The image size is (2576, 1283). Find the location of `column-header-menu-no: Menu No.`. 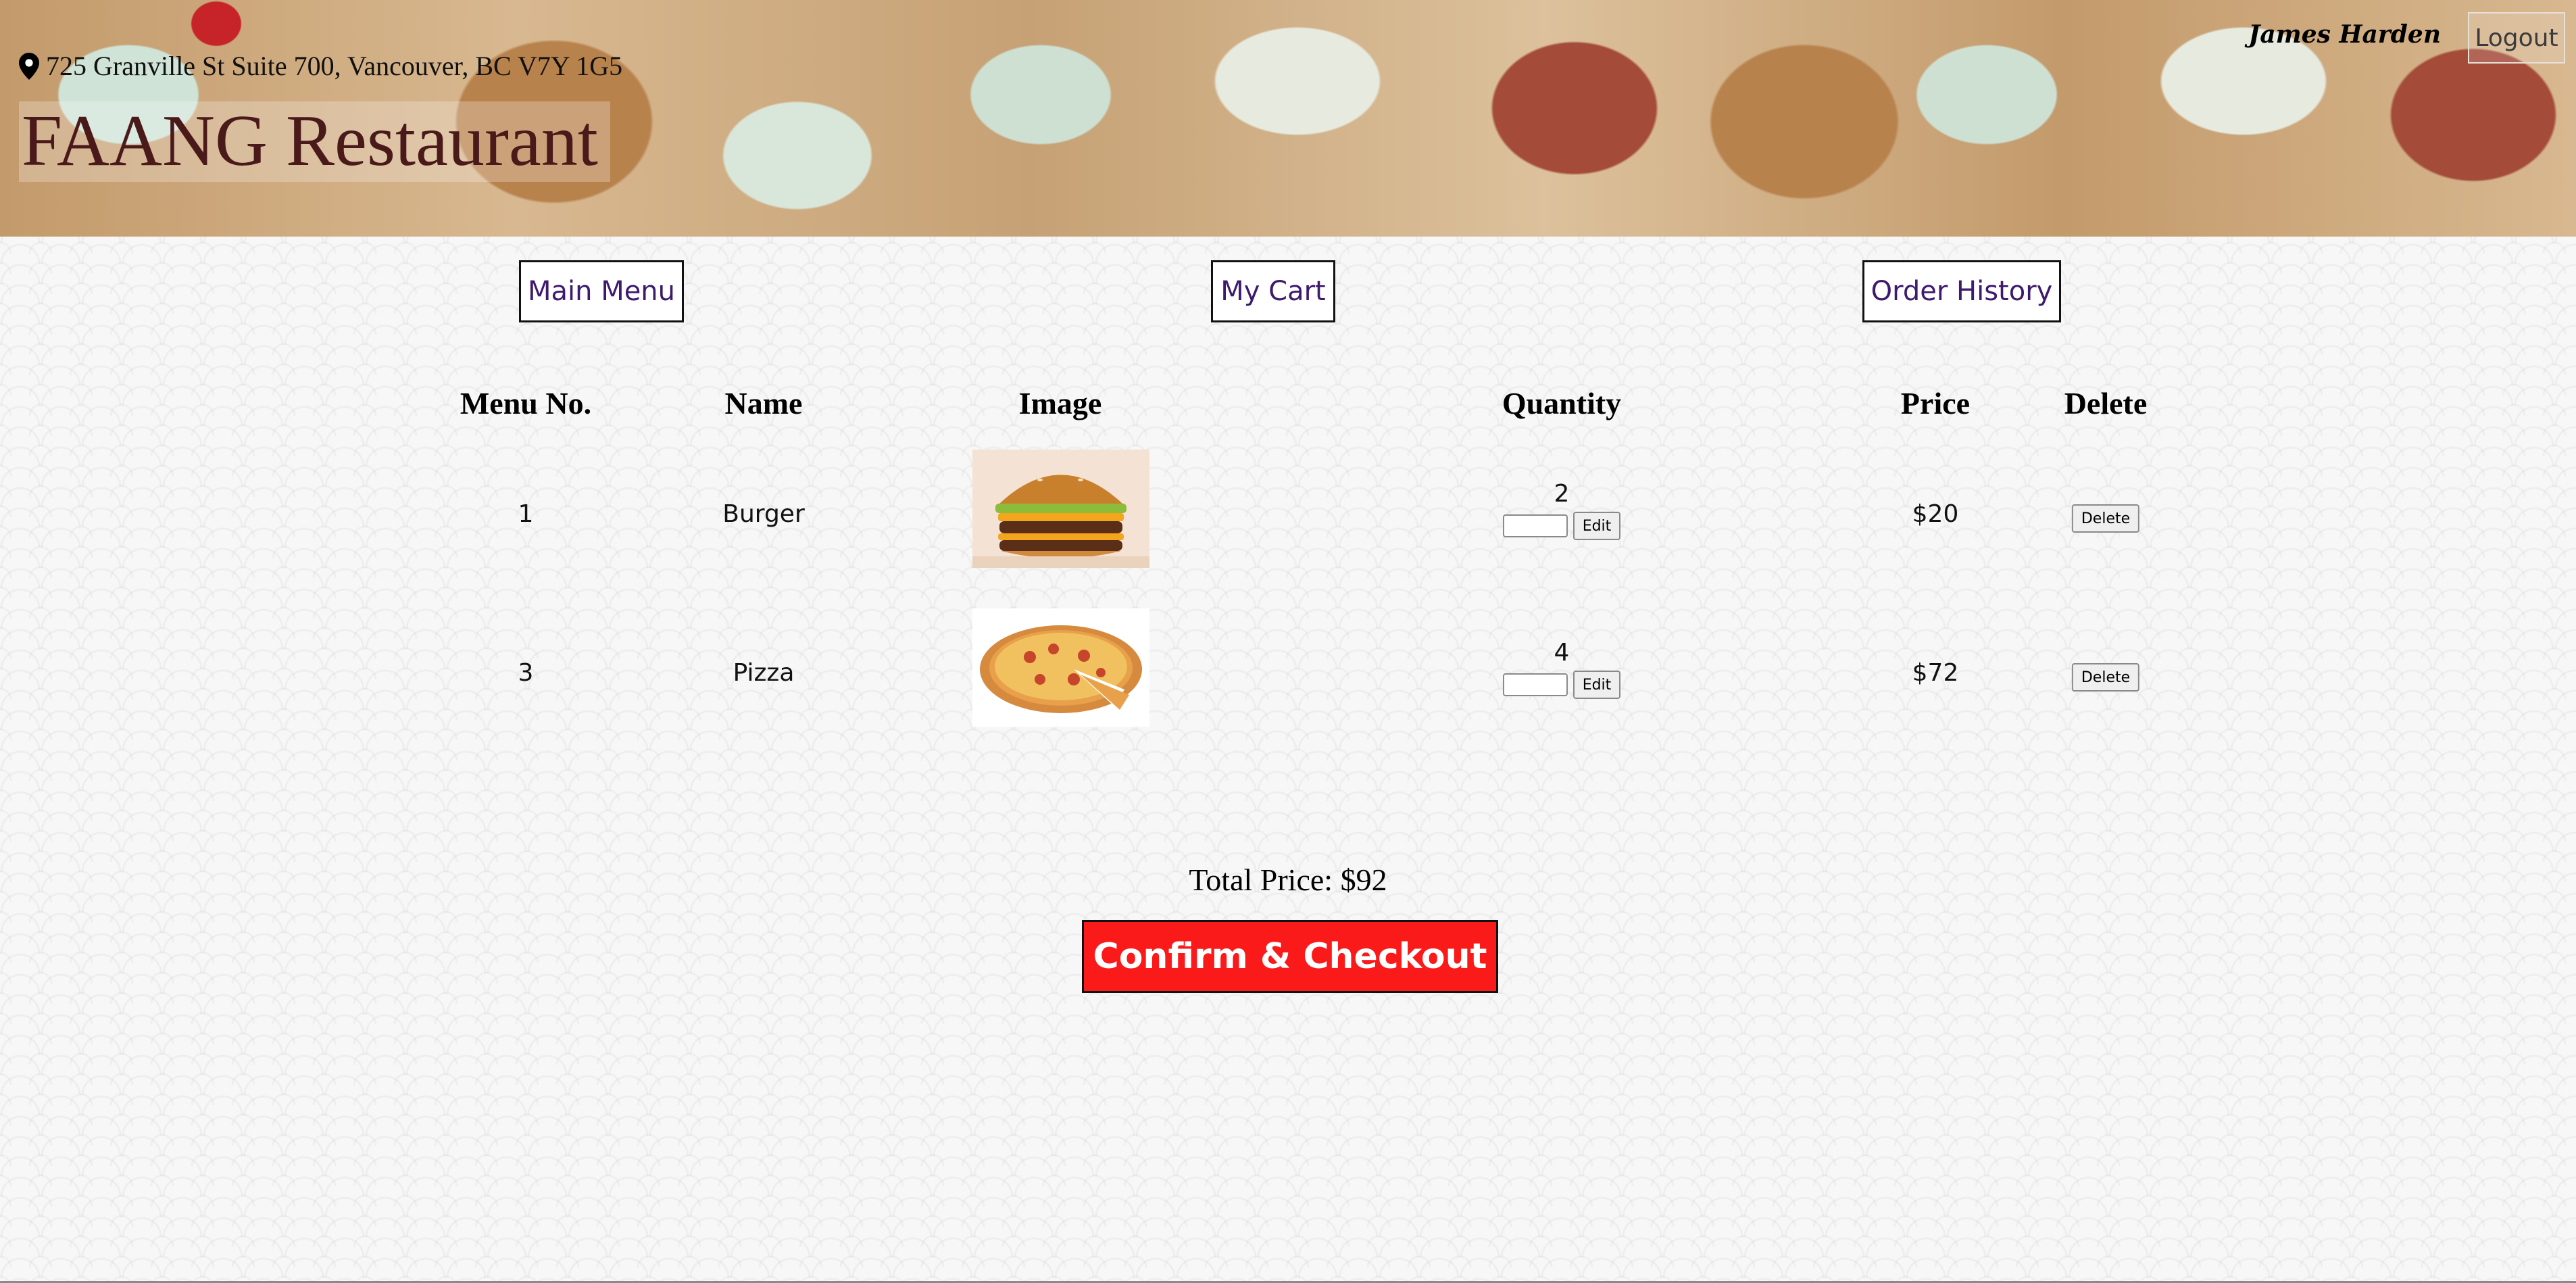

column-header-menu-no: Menu No. is located at coordinates (526, 403).